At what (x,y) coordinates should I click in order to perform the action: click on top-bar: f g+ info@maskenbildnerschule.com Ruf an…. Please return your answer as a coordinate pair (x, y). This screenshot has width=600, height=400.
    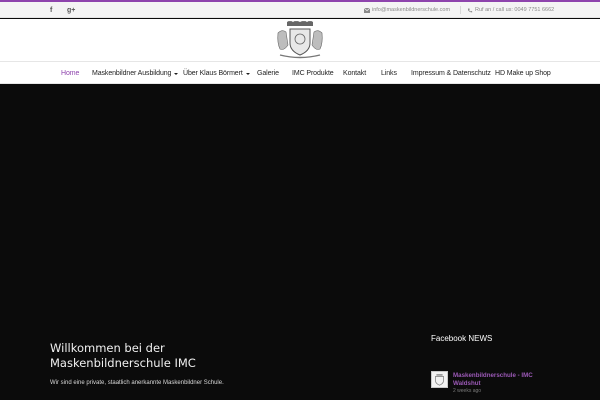
    Looking at the image, I should click on (300, 10).